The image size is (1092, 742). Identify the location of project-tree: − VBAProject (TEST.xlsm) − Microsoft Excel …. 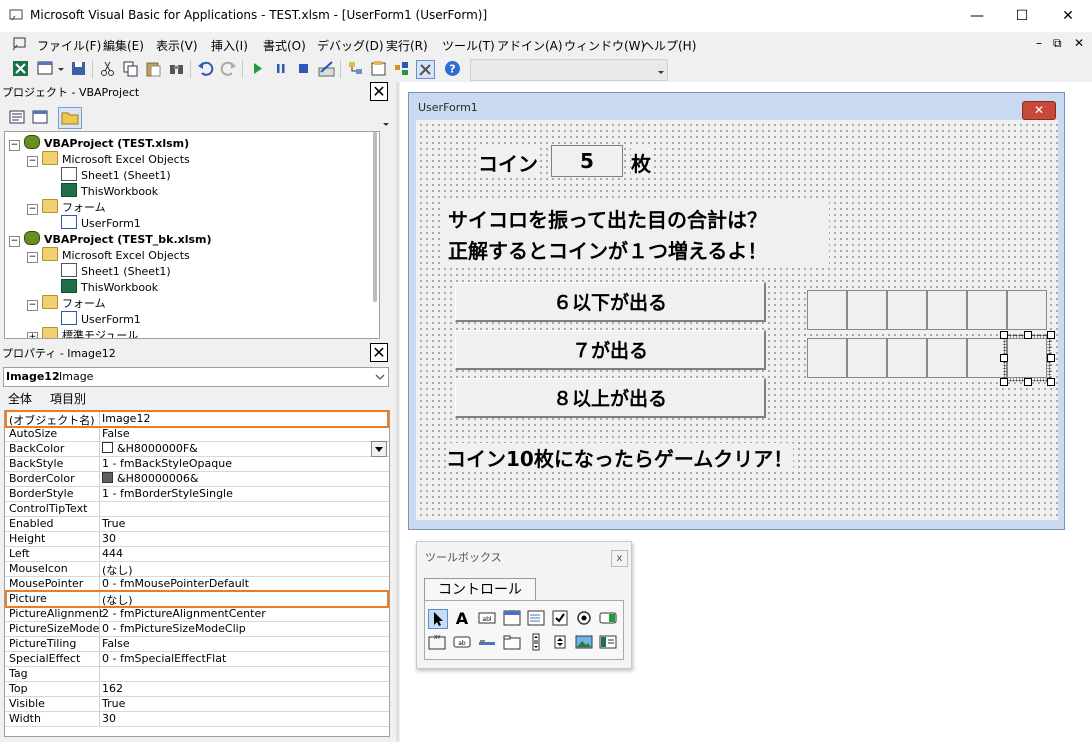
(192, 235).